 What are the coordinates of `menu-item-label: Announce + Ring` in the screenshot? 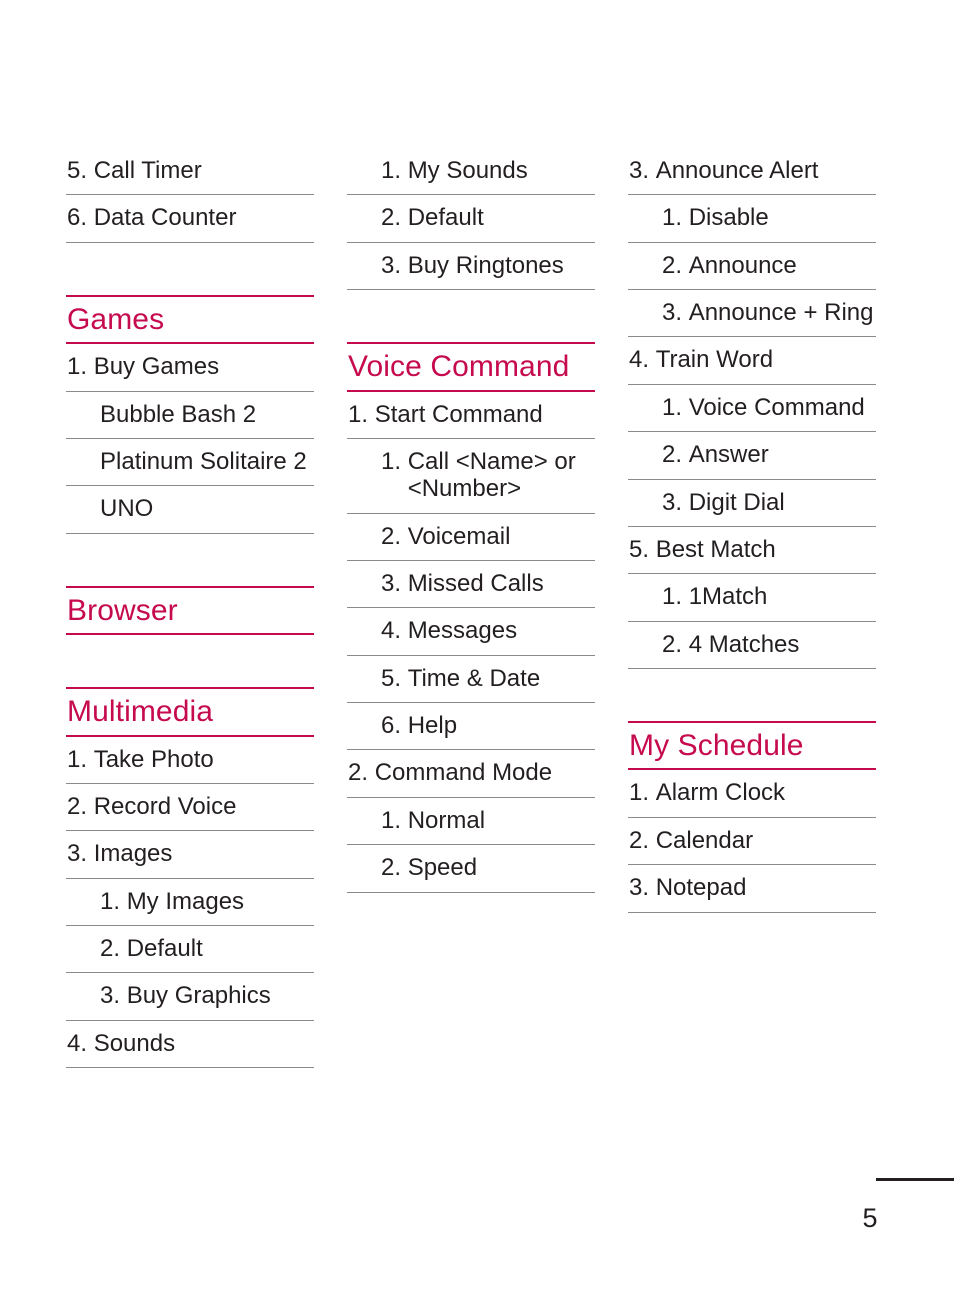 It's located at (781, 313).